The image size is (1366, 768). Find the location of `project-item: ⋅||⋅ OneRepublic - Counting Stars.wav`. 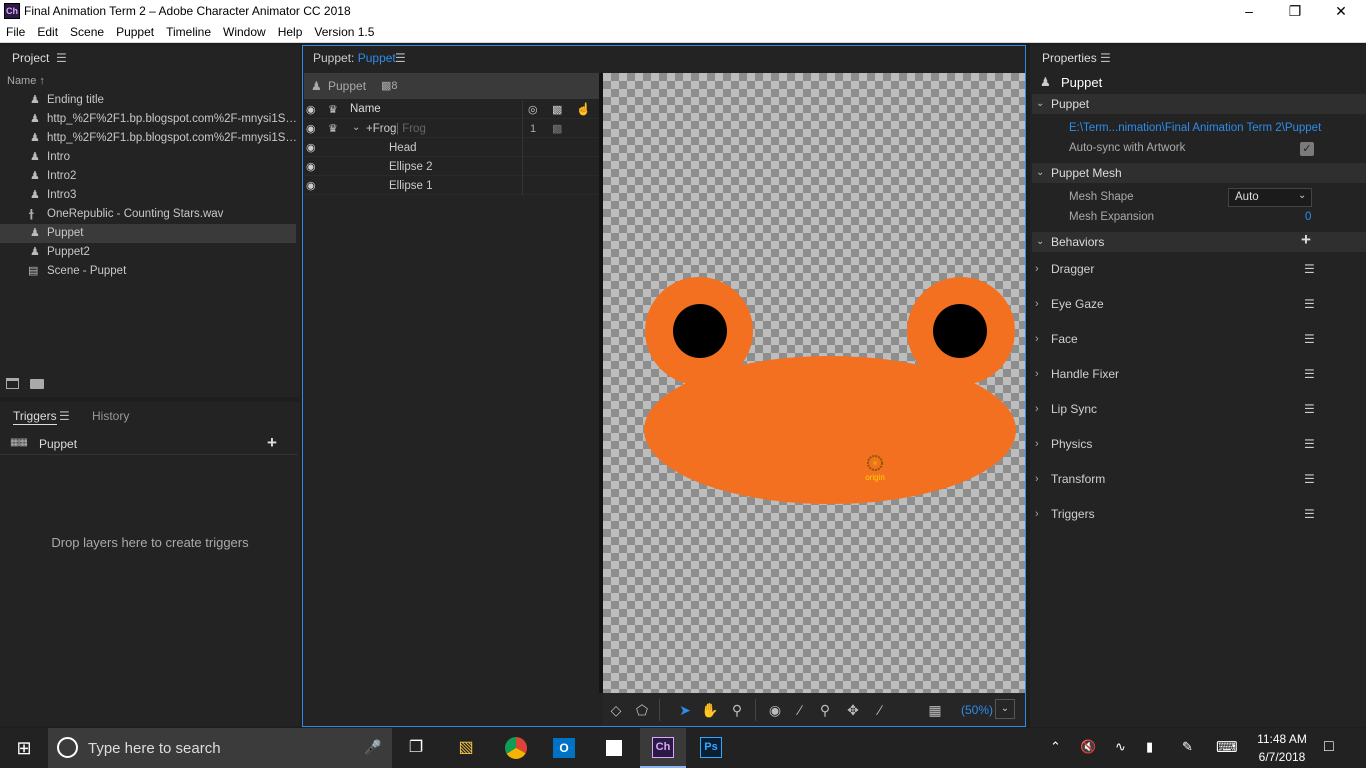

project-item: ⋅||⋅ OneRepublic - Counting Stars.wav is located at coordinates (148, 214).